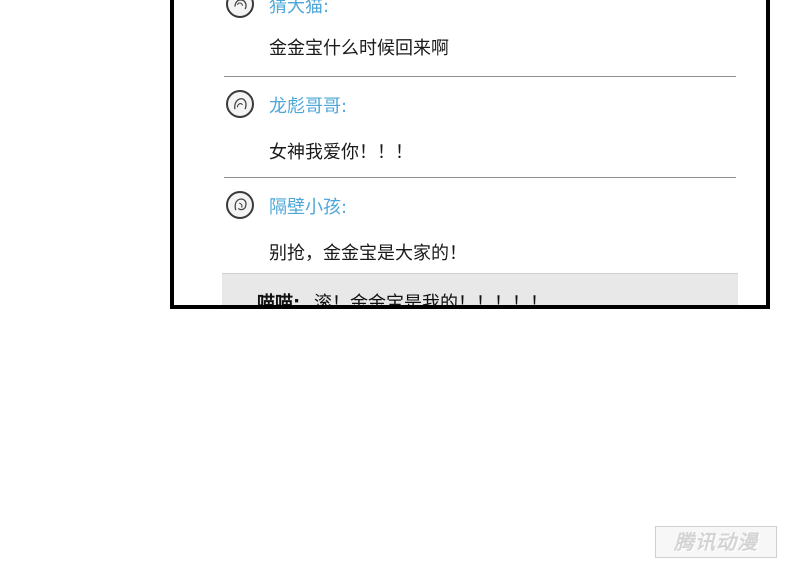 The height and width of the screenshot is (580, 800). Describe the element at coordinates (431, 301) in the screenshot. I see `reply-text: 滚！金金宝是我的！！！！！` at that location.